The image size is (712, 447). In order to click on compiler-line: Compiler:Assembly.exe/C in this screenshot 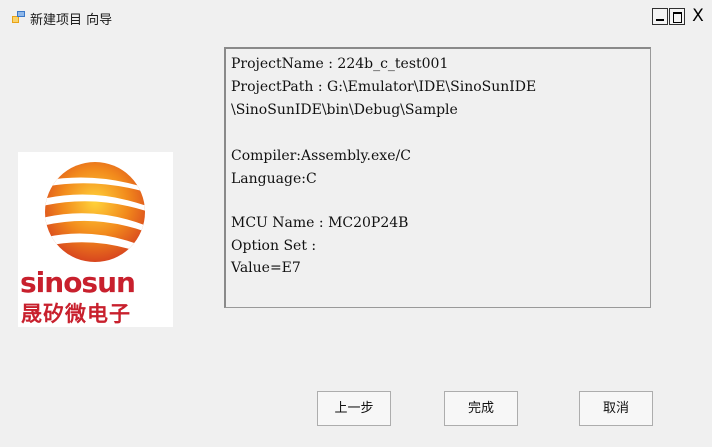, I will do `click(321, 156)`.